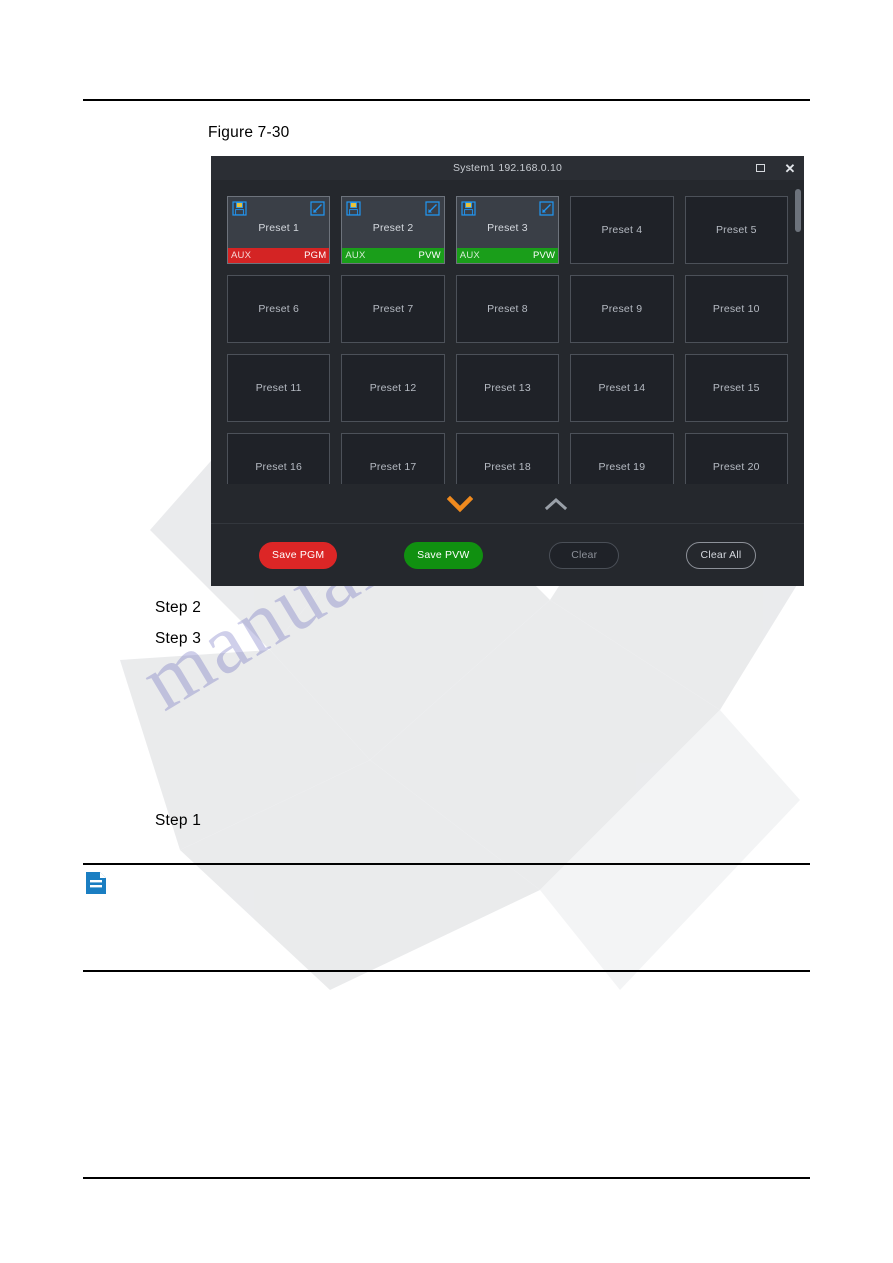  I want to click on maximize-icon-shape, so click(760, 168).